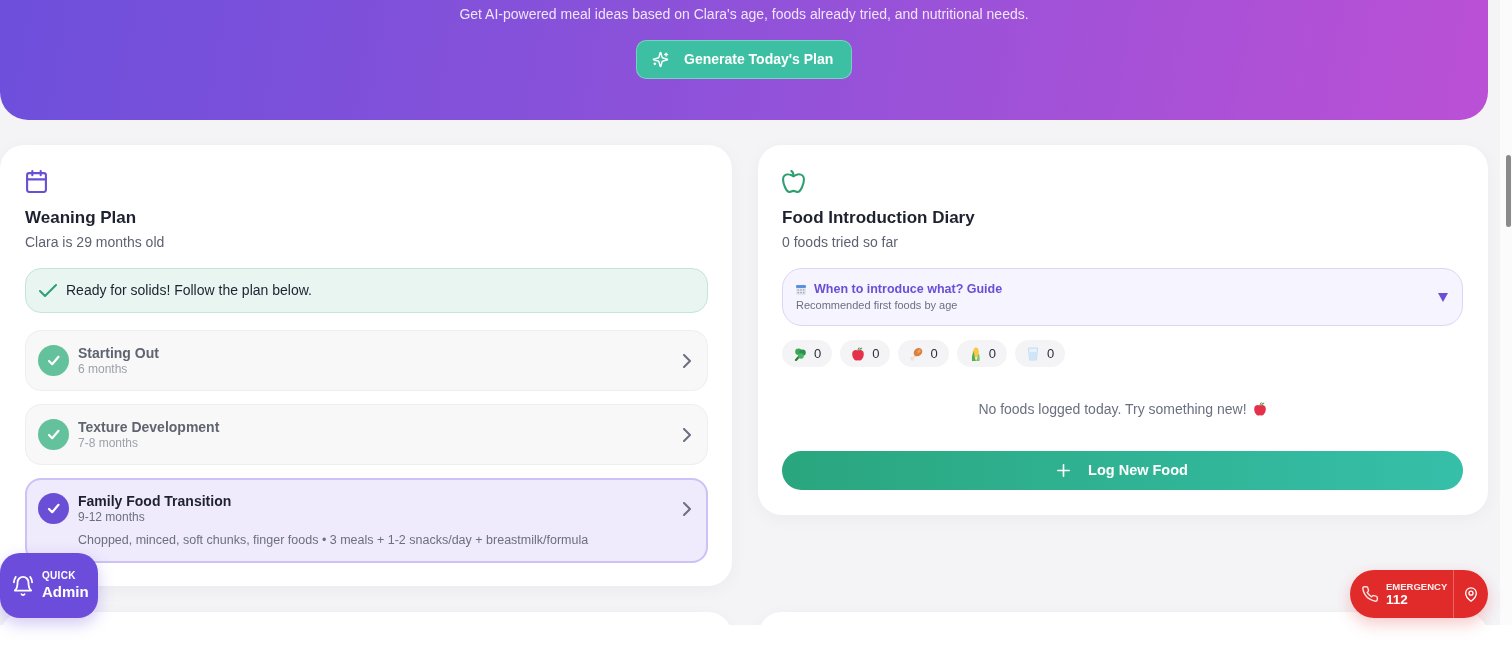 The height and width of the screenshot is (648, 1512). What do you see at coordinates (81, 218) in the screenshot?
I see `card-title: Weaning Plan` at bounding box center [81, 218].